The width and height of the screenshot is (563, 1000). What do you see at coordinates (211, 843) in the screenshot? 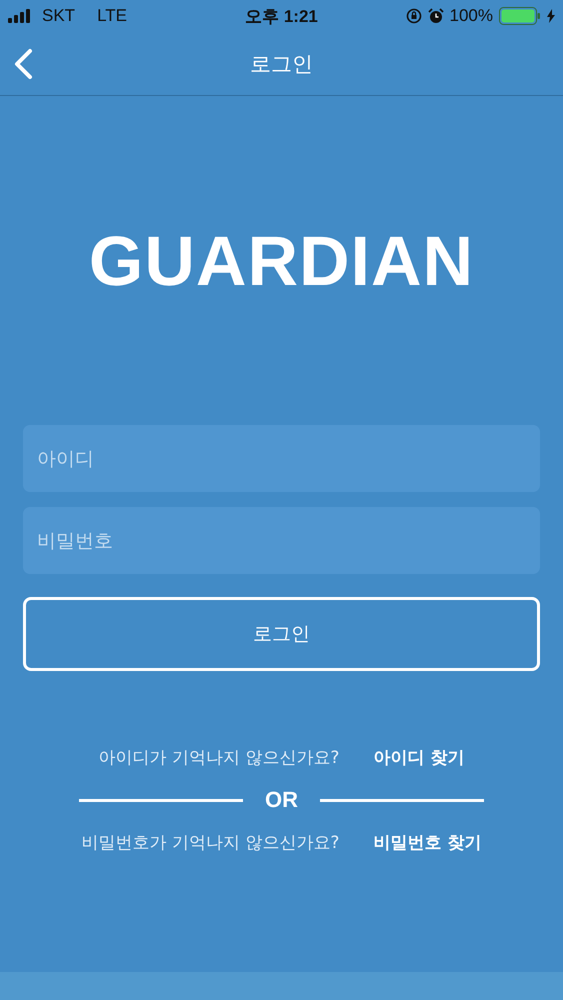
I see `help-question: 비밀번호가 기억나지 않으신가요?` at bounding box center [211, 843].